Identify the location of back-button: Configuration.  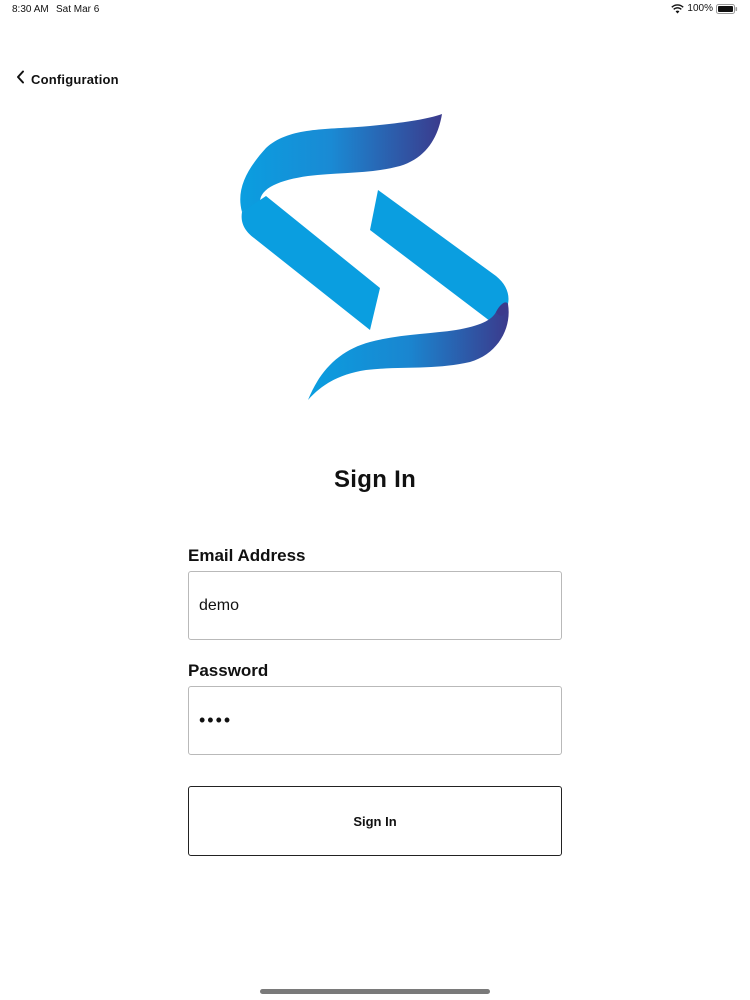
(67, 79).